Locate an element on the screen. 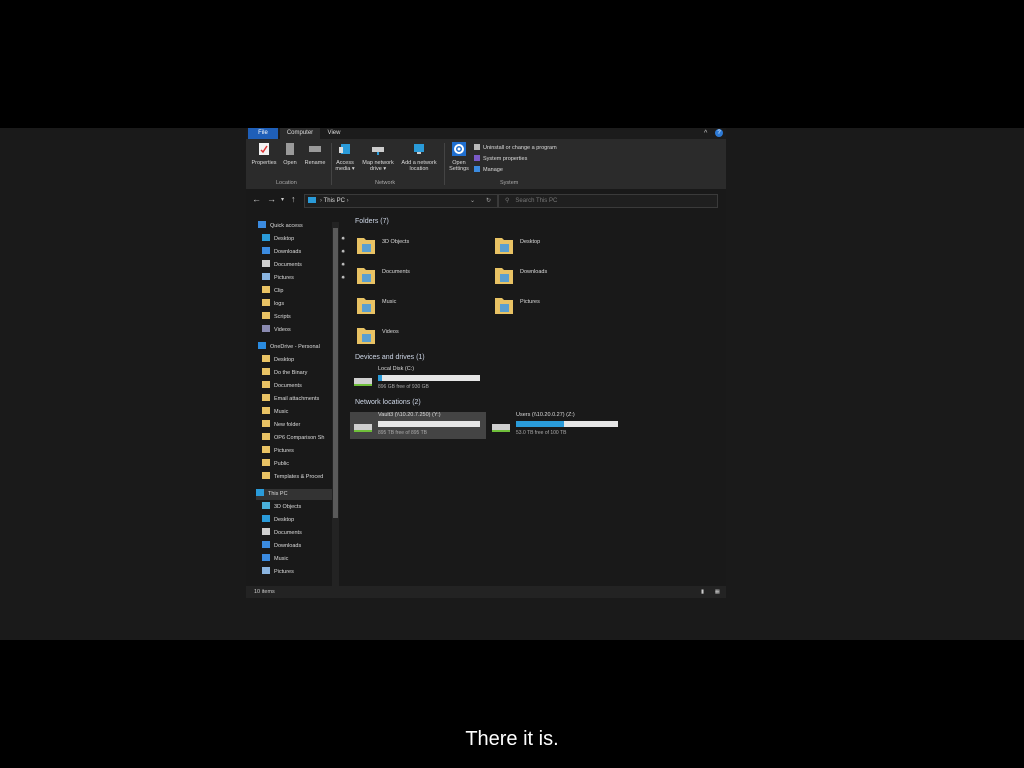 The height and width of the screenshot is (768, 1024). sidebar-item-this-pc-folder: Pictures is located at coordinates (297, 572).